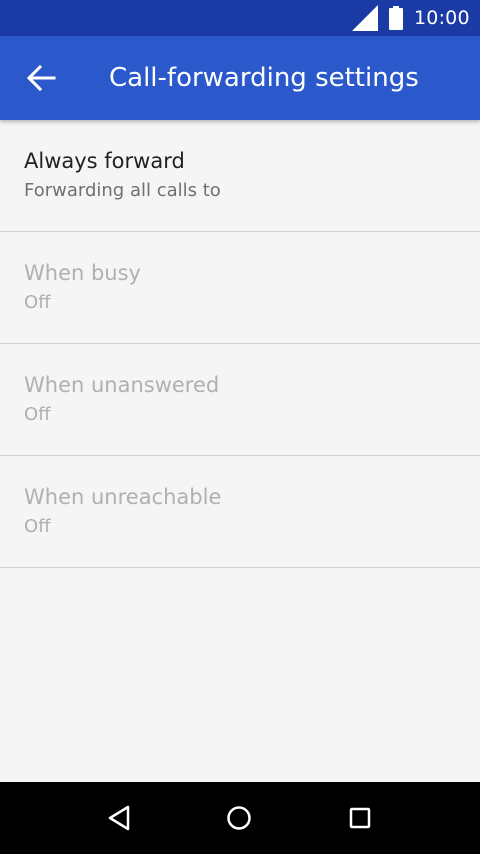  What do you see at coordinates (122, 190) in the screenshot?
I see `setting-summary: Forwarding all calls to` at bounding box center [122, 190].